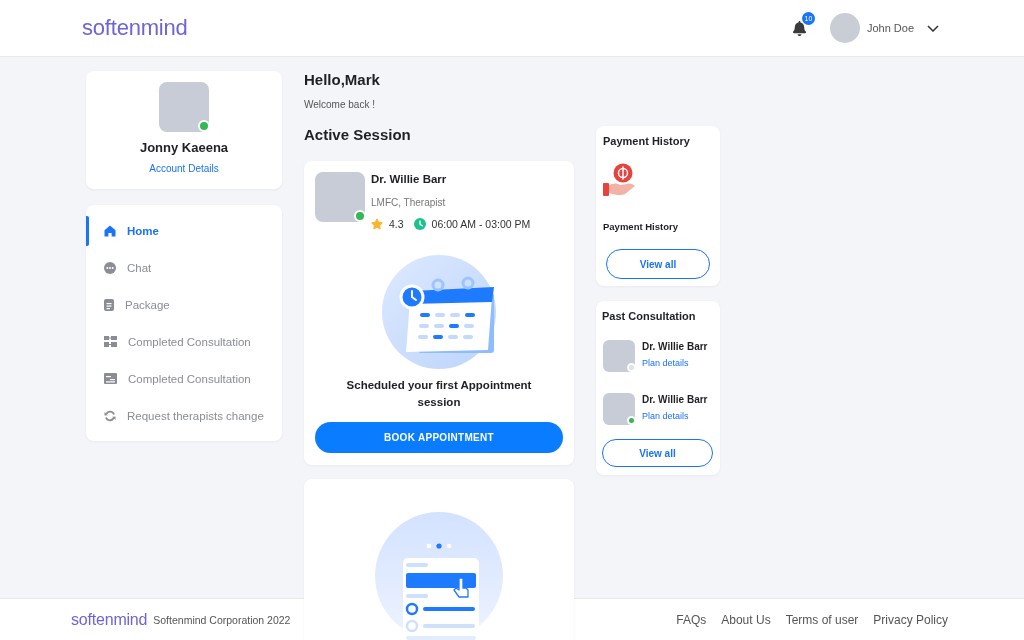  I want to click on session-hours: 06:00 AM - 03:00 PM, so click(481, 224).